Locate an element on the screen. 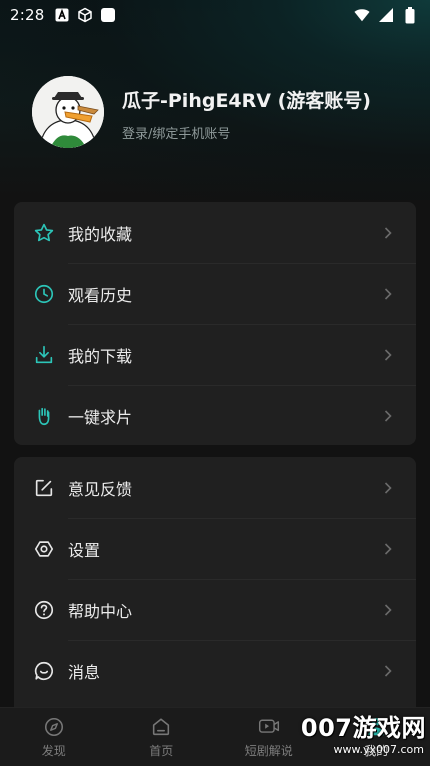 The image size is (430, 766). watermark: 007游戏网 www.yx007.com is located at coordinates (363, 736).